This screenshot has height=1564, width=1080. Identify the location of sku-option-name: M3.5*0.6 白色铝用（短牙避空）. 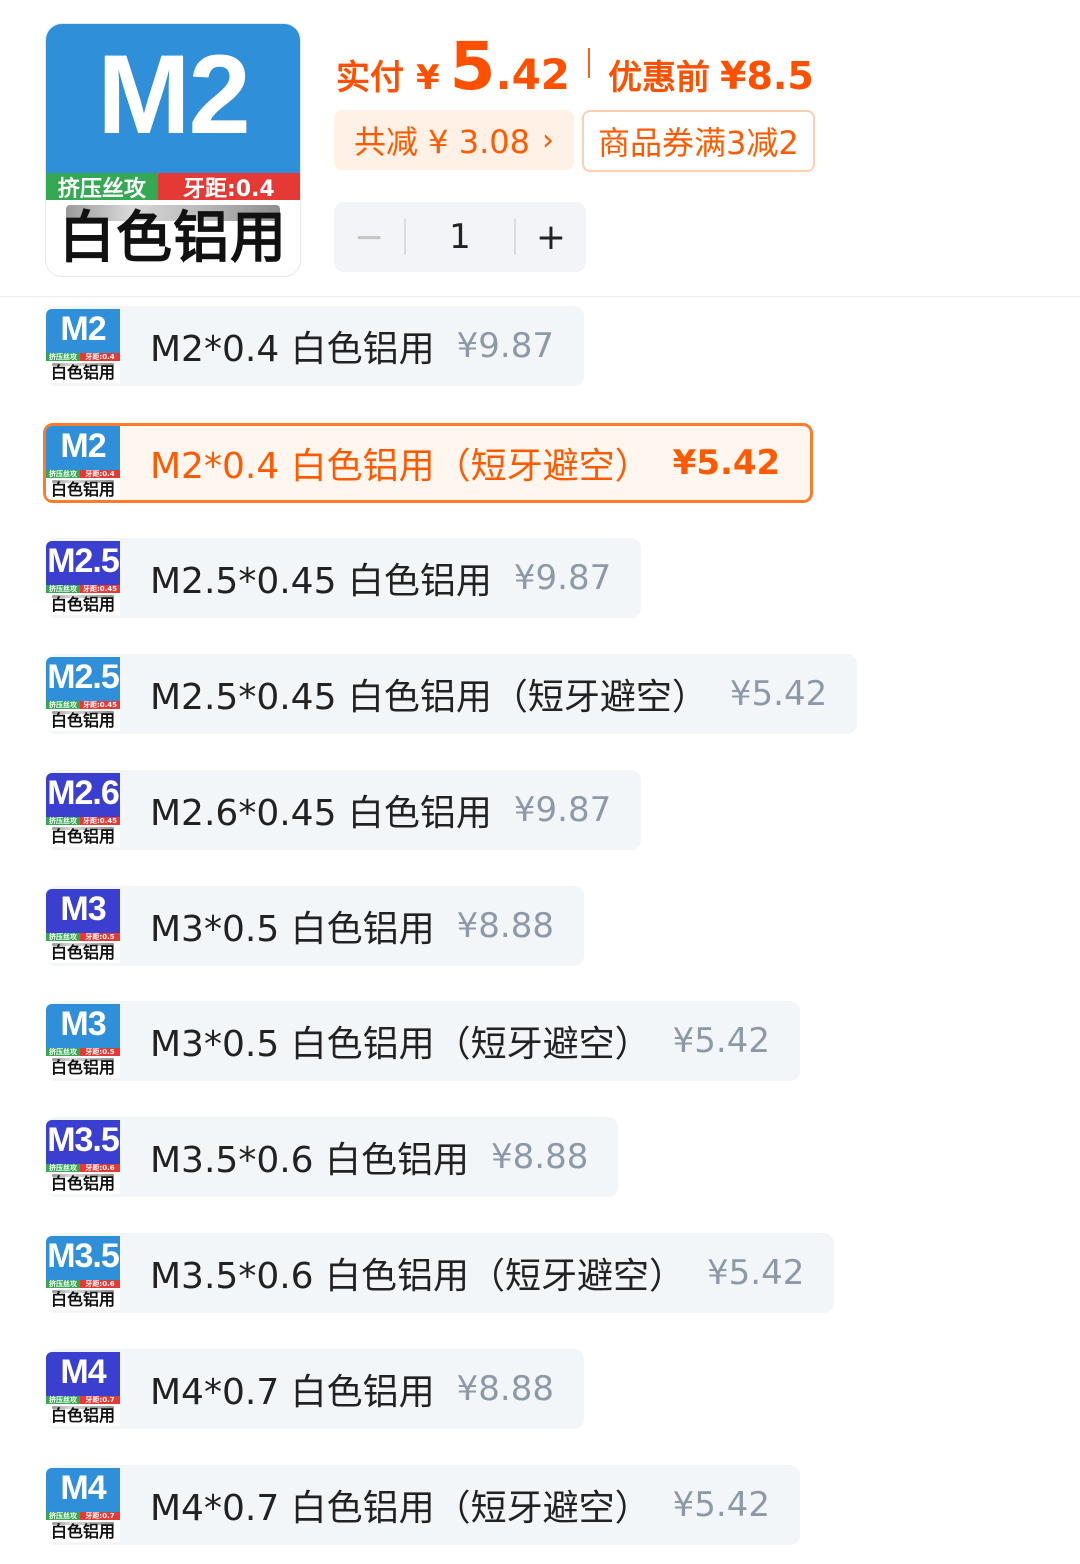
(418, 1276).